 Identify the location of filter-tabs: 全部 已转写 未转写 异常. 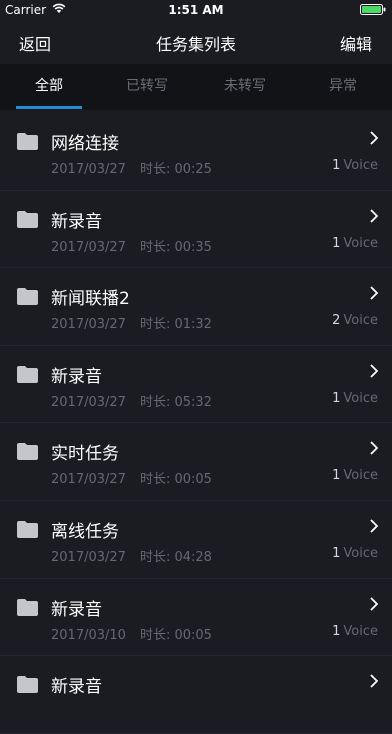
(196, 87).